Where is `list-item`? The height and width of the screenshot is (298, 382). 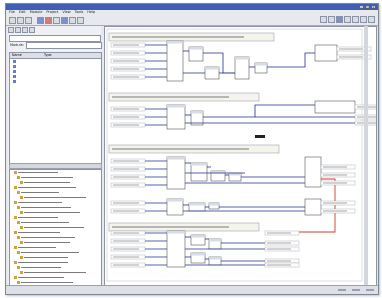
list-item is located at coordinates (55, 81).